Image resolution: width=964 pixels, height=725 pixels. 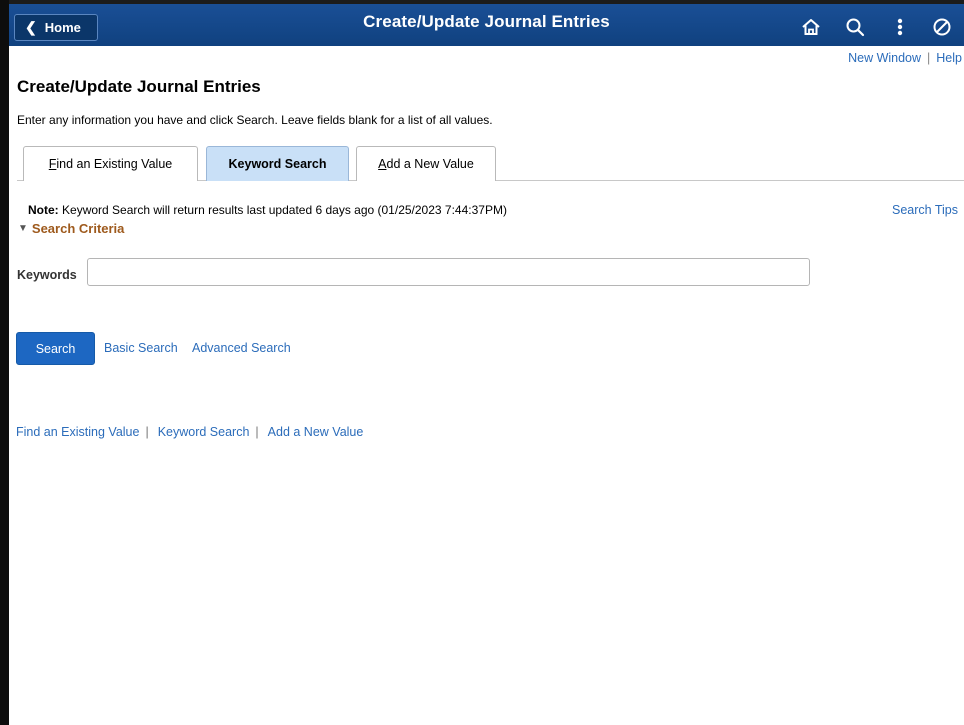 What do you see at coordinates (942, 27) in the screenshot?
I see `navbar-icon` at bounding box center [942, 27].